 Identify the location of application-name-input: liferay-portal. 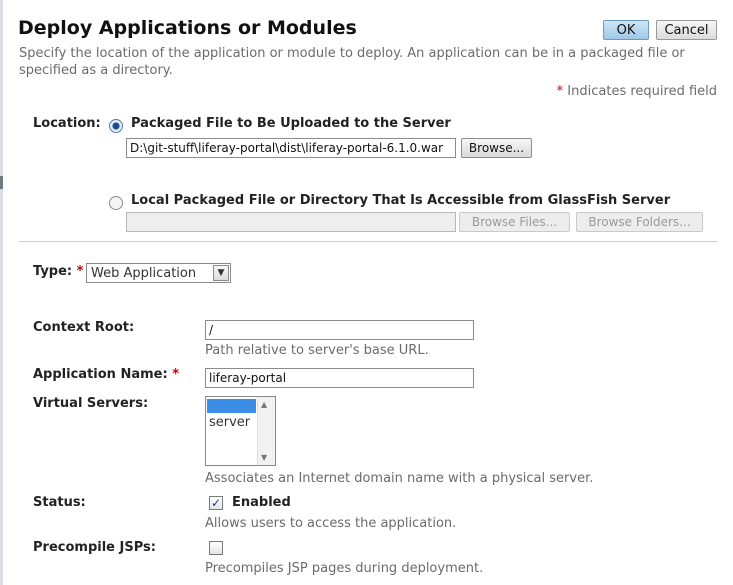
(339, 378).